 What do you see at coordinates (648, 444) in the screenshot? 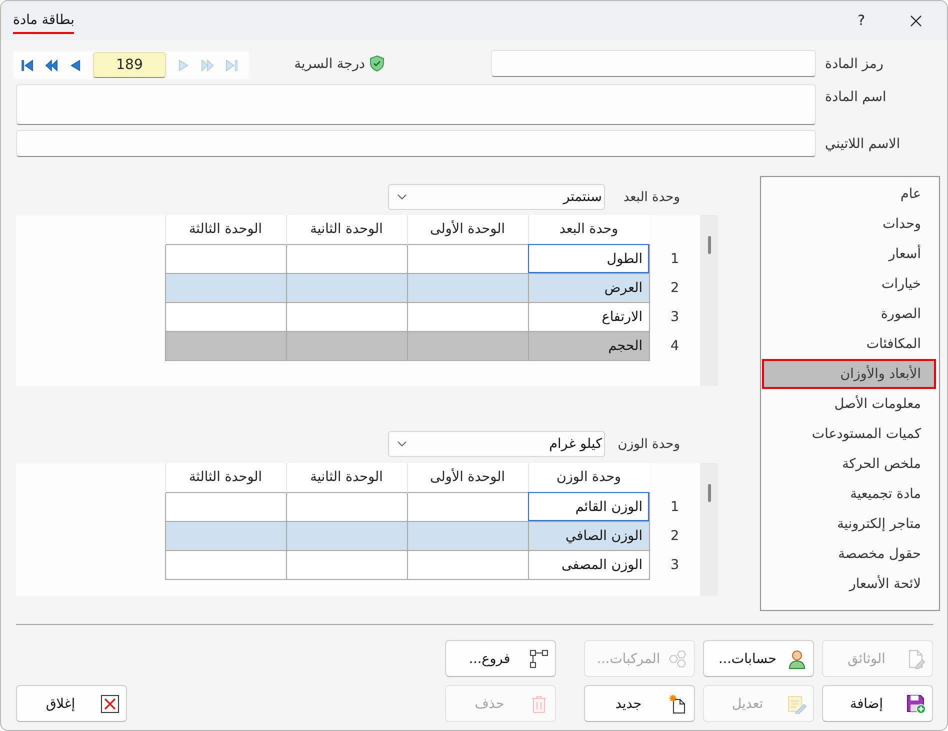
I see `unit-label: وحدة الوزن` at bounding box center [648, 444].